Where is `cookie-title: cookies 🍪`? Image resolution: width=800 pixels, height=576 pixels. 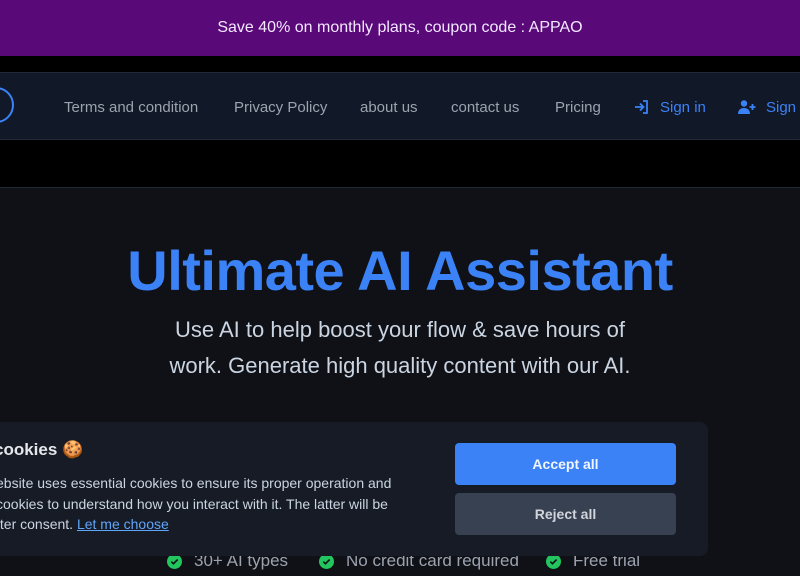 cookie-title: cookies 🍪 is located at coordinates (41, 450).